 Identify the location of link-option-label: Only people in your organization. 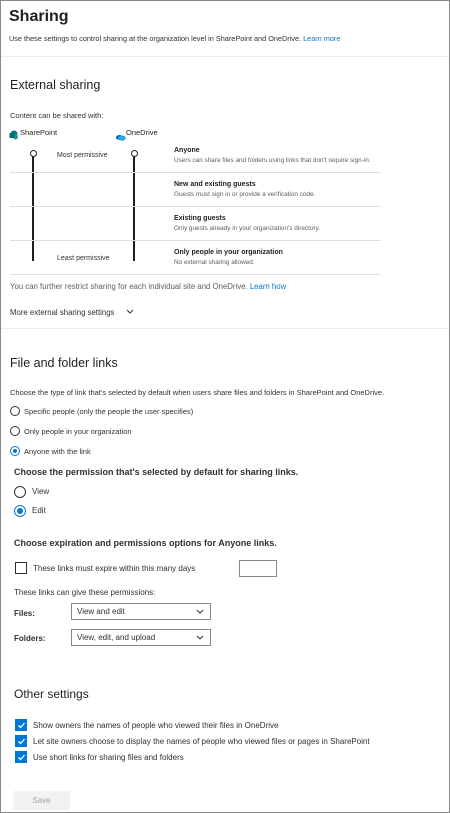
(78, 431).